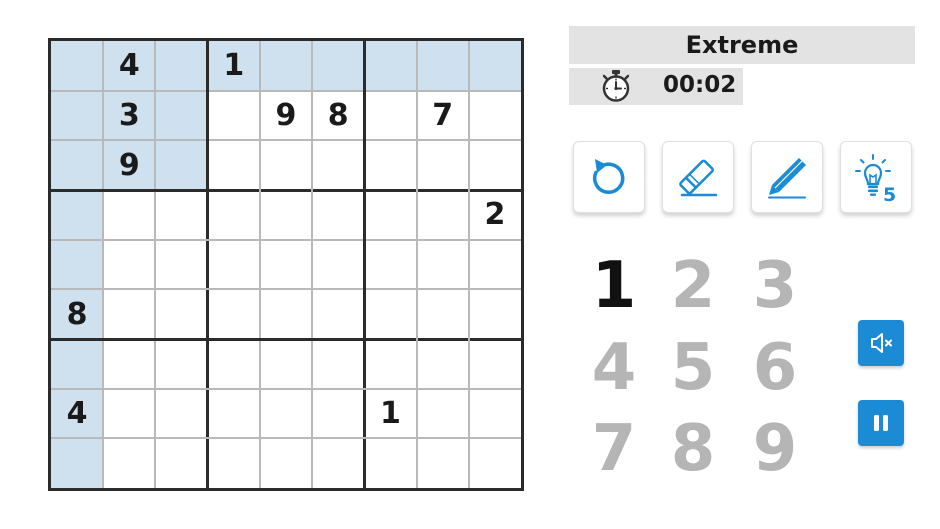 Image resolution: width=940 pixels, height=529 pixels. Describe the element at coordinates (77, 364) in the screenshot. I see `cell-r7-c1` at that location.